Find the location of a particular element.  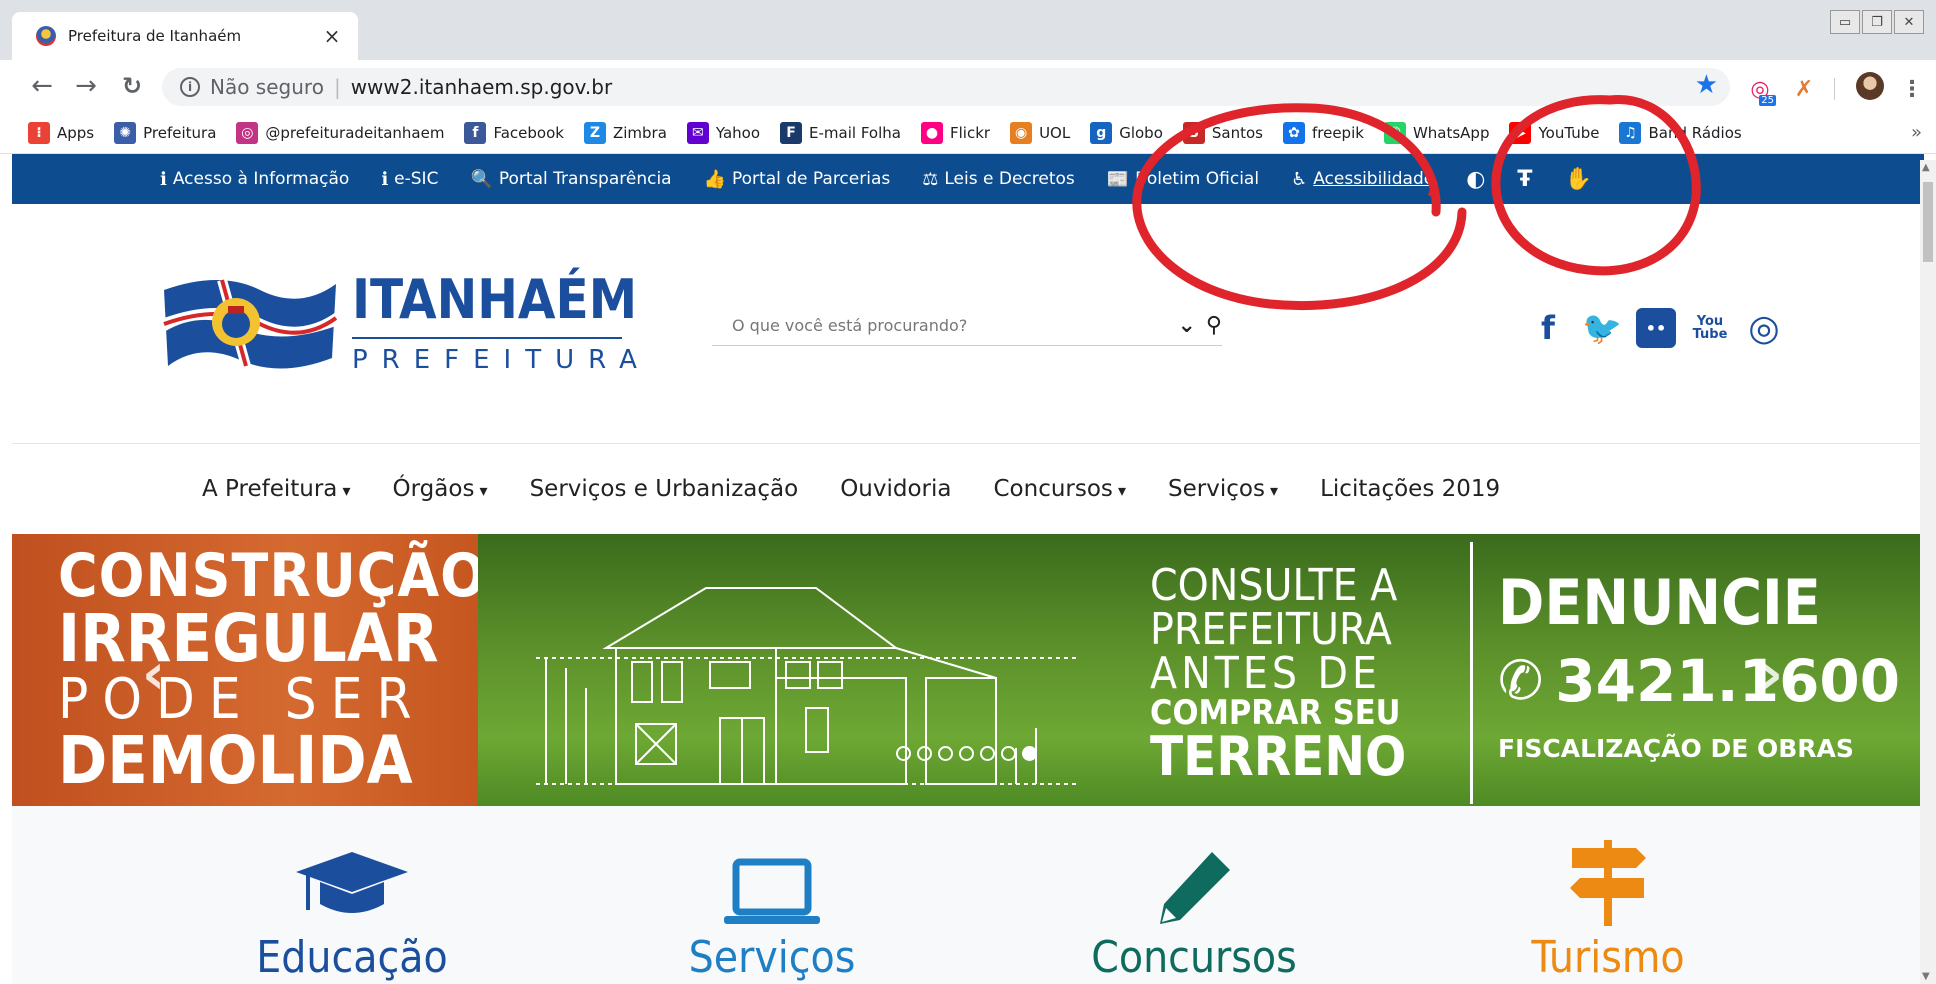

bookmark-label: freepik is located at coordinates (1337, 132).